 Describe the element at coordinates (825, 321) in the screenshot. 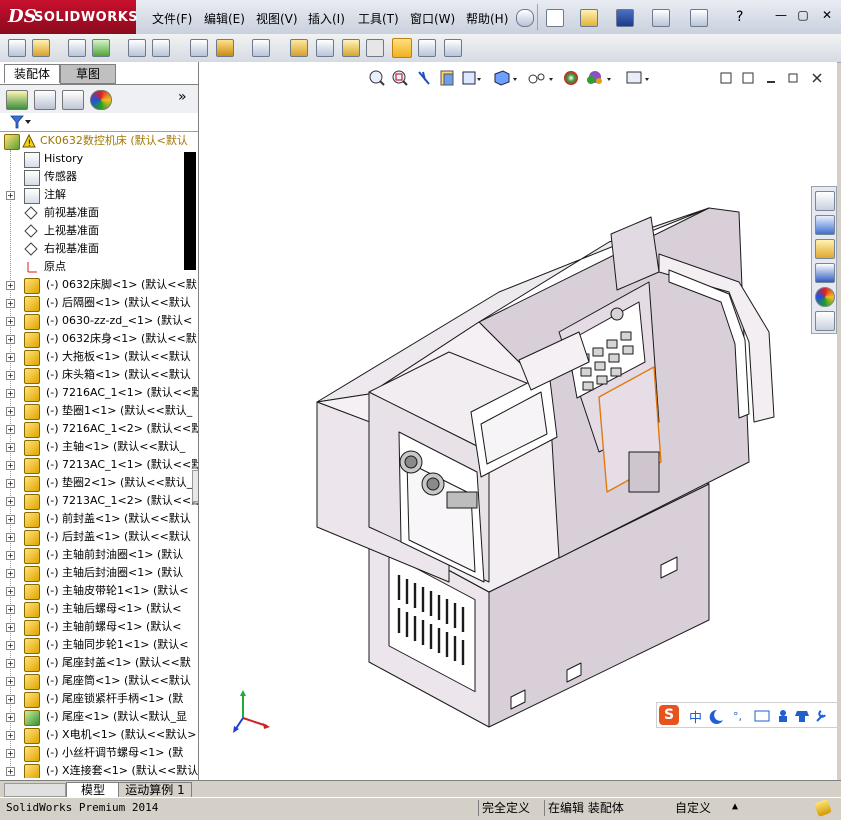

I see `custom-properties-icon` at that location.